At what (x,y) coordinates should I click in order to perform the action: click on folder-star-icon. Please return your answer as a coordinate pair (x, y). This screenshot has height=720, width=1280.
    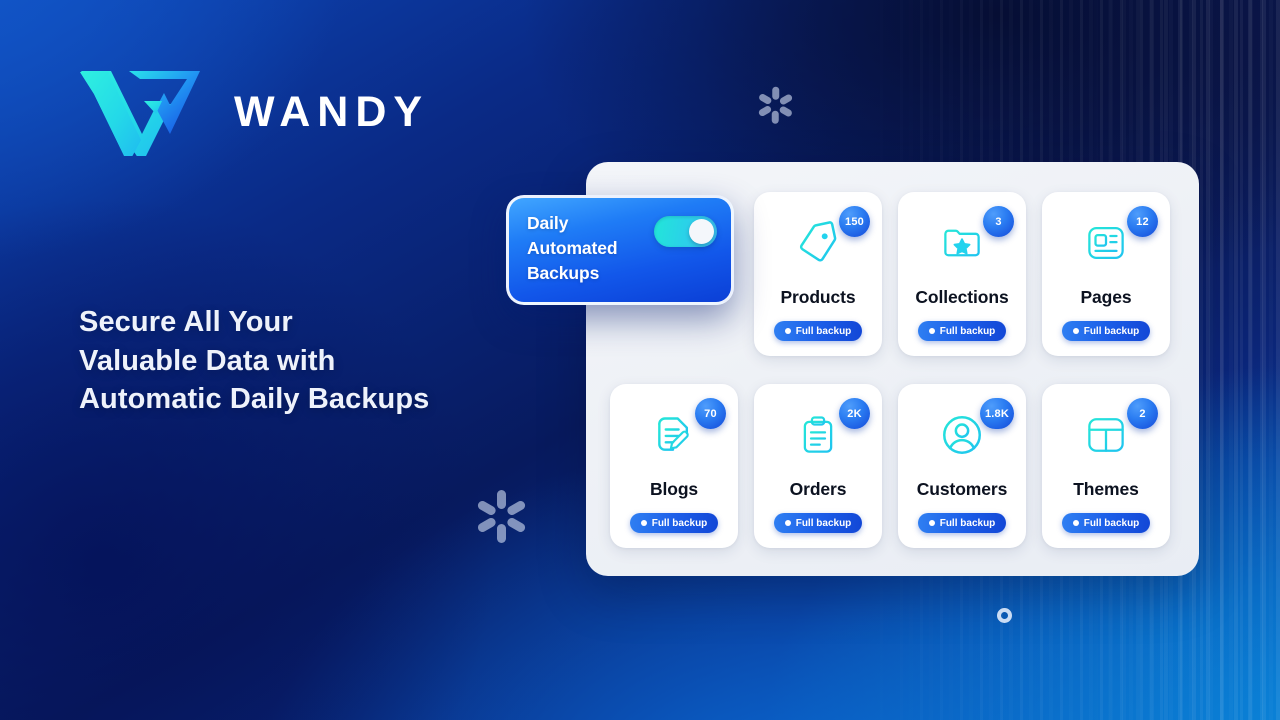
    Looking at the image, I should click on (962, 243).